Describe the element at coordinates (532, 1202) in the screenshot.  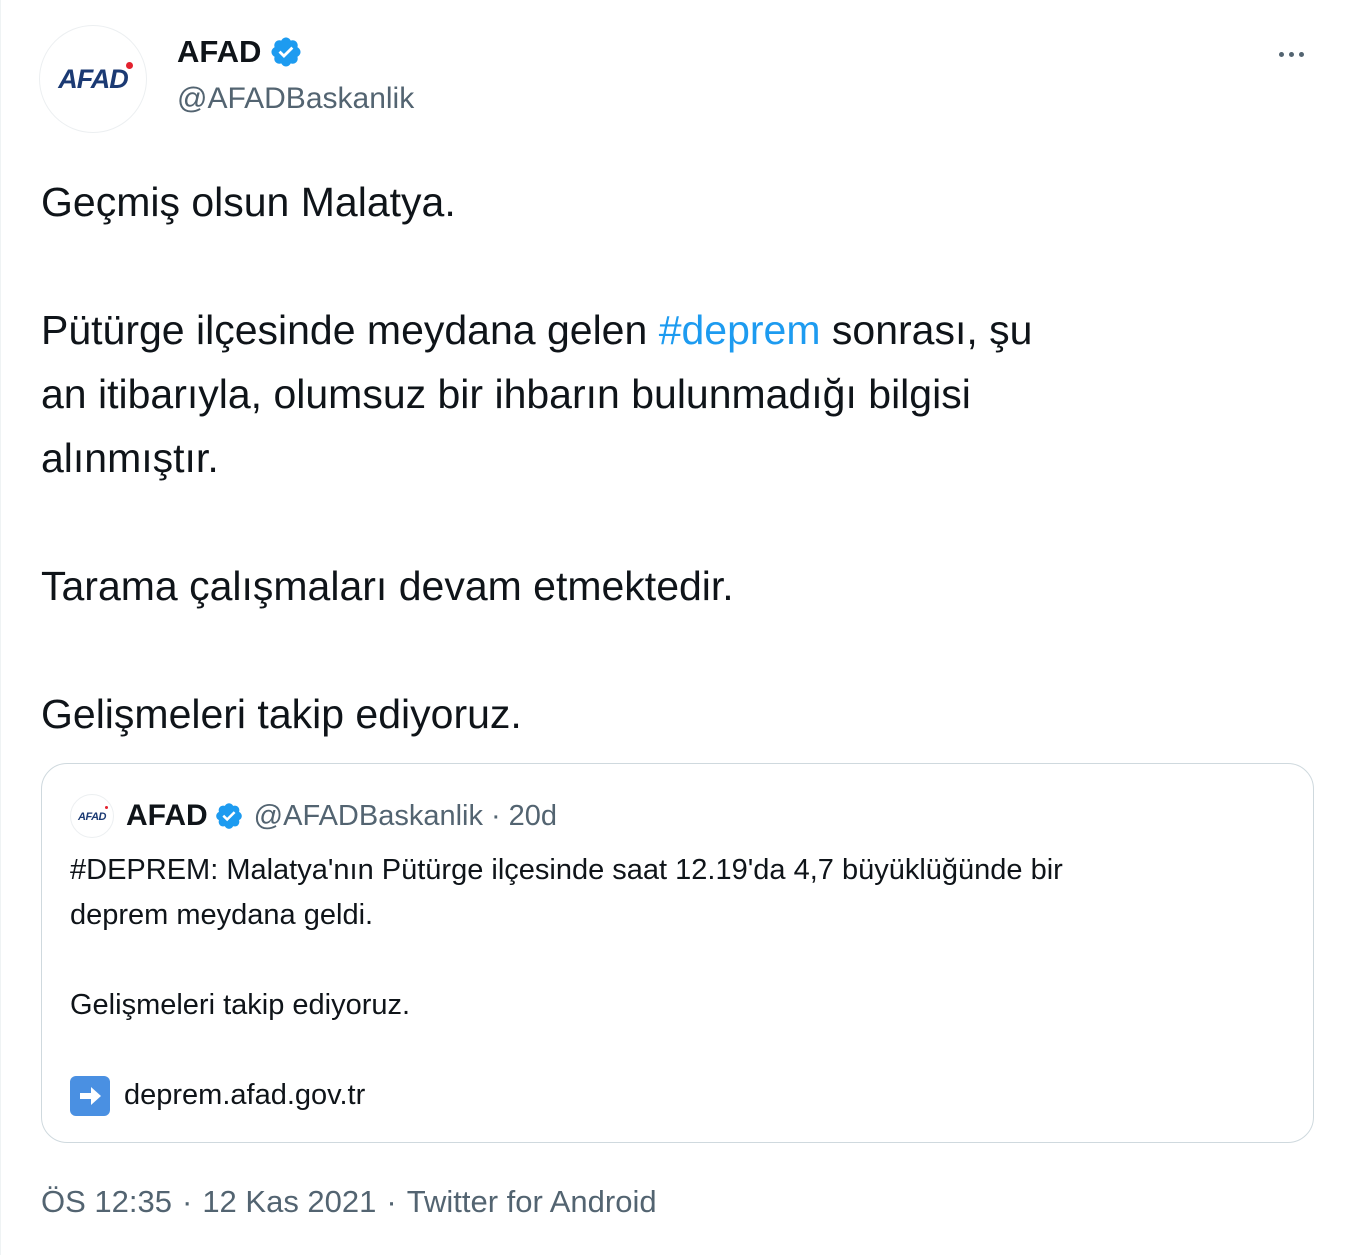
I see `tweet-source-link: Twitter for Android` at that location.